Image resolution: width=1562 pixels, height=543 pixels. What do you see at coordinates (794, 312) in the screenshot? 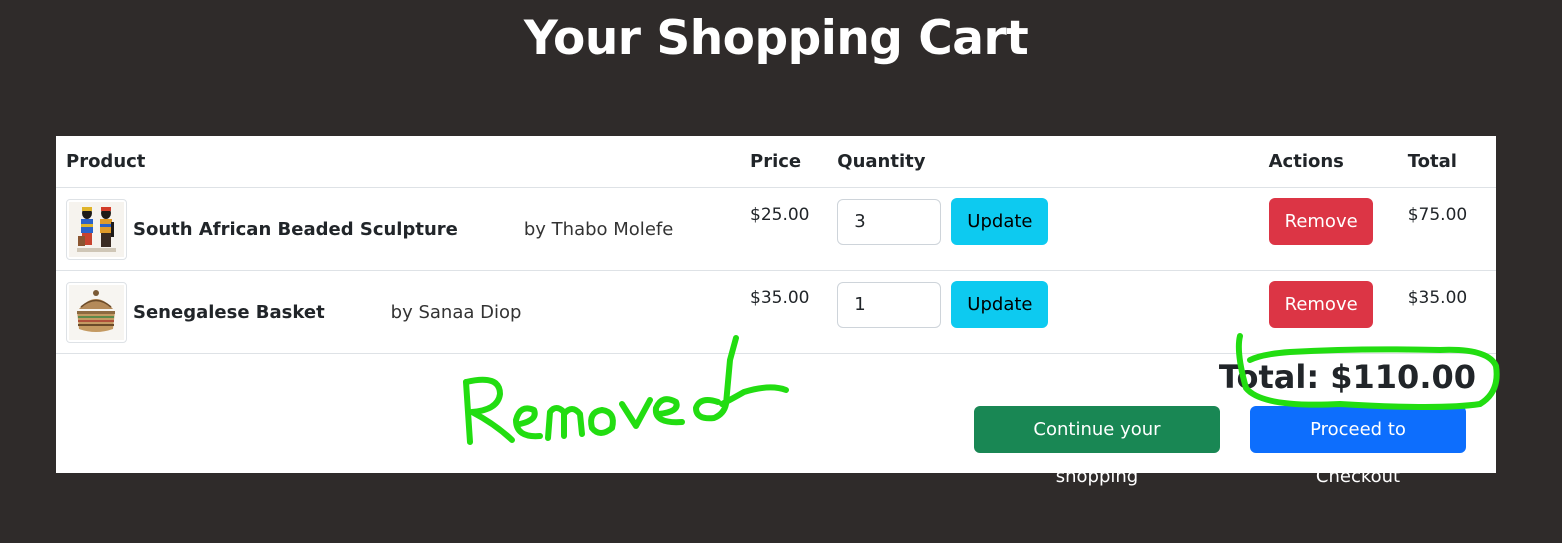
I see `price-cell: $35.00` at bounding box center [794, 312].